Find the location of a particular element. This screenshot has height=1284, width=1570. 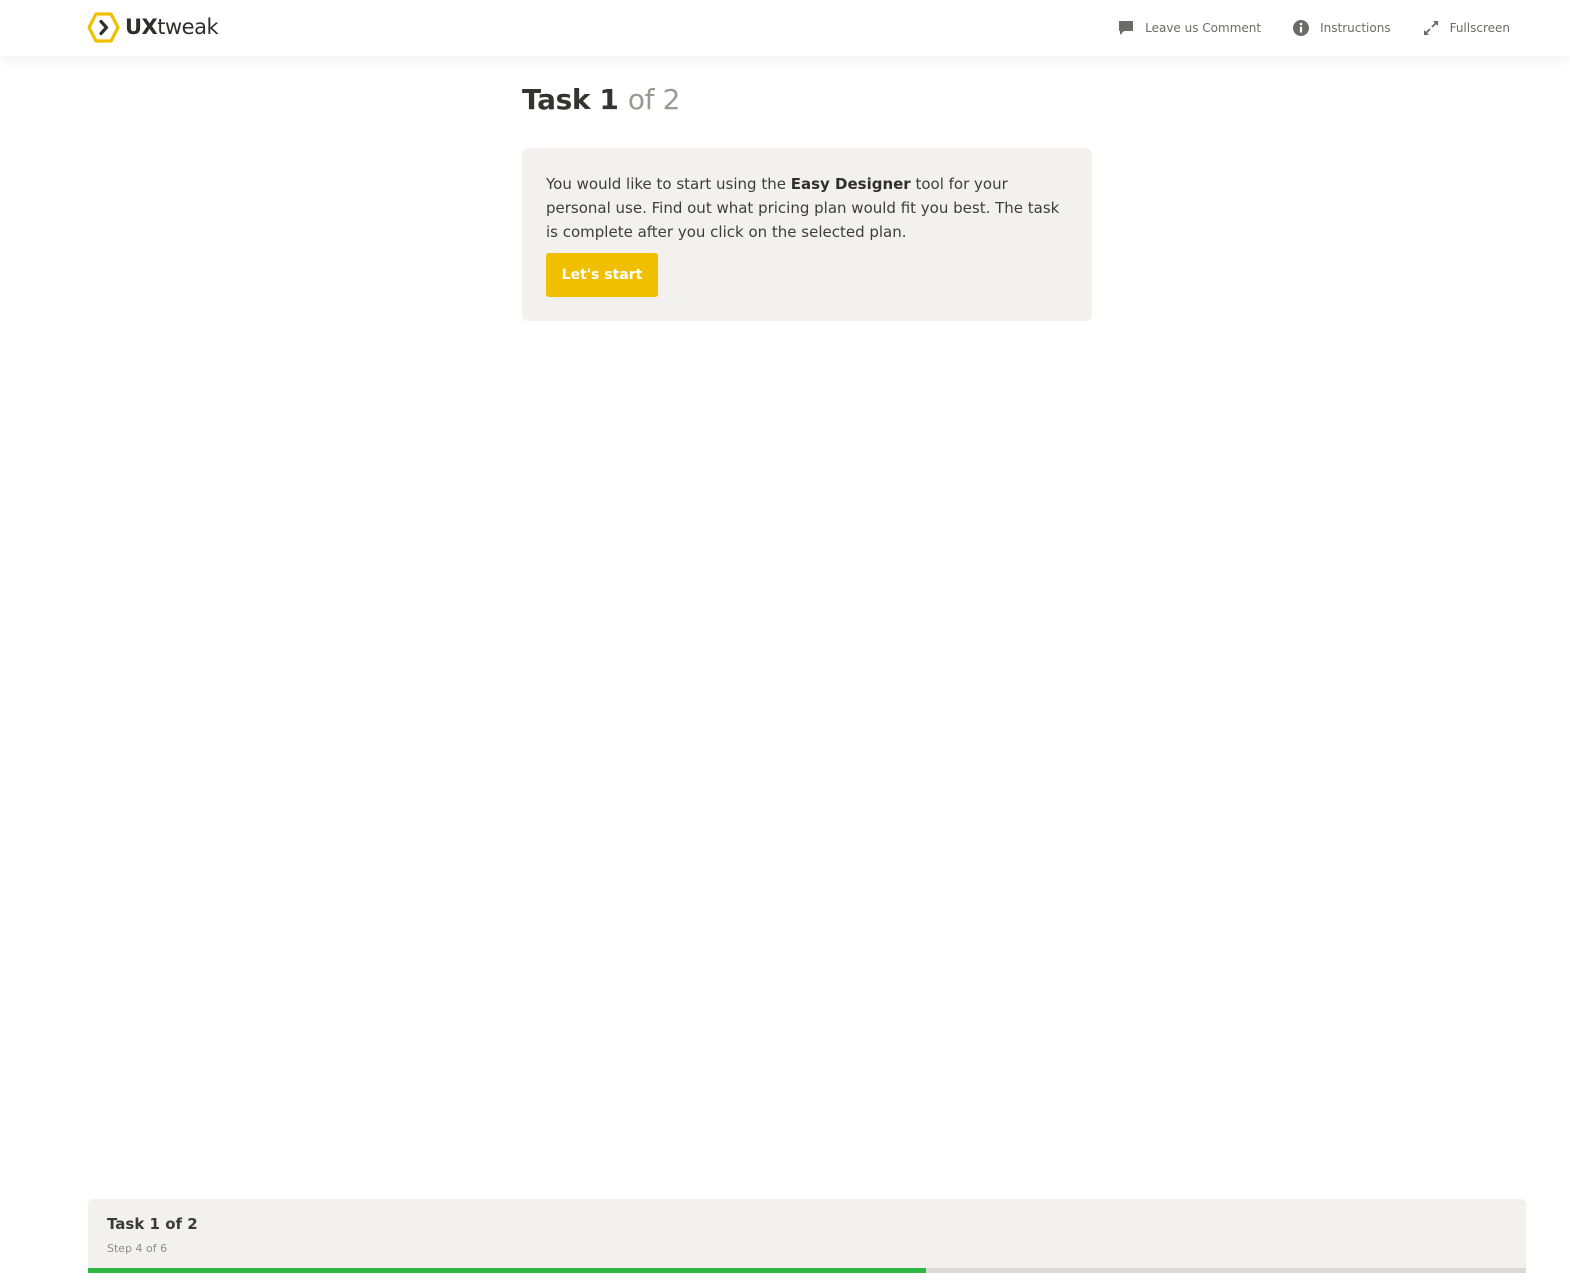

instructions-label: Instructions is located at coordinates (1355, 28).